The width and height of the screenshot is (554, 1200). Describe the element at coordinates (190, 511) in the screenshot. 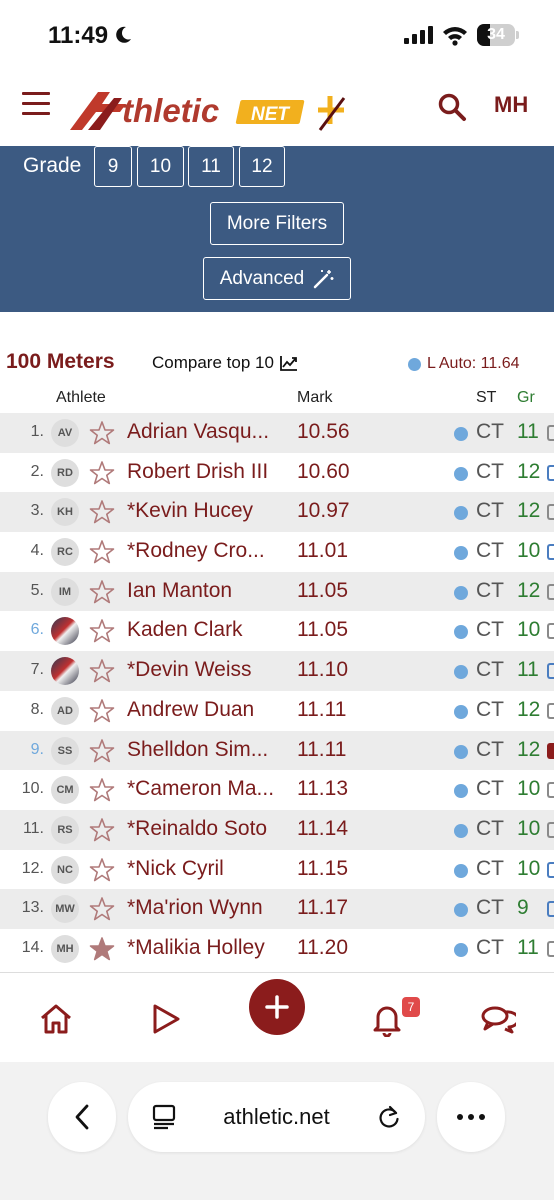

I see `athlete-name-link: *Kevin Hucey` at that location.